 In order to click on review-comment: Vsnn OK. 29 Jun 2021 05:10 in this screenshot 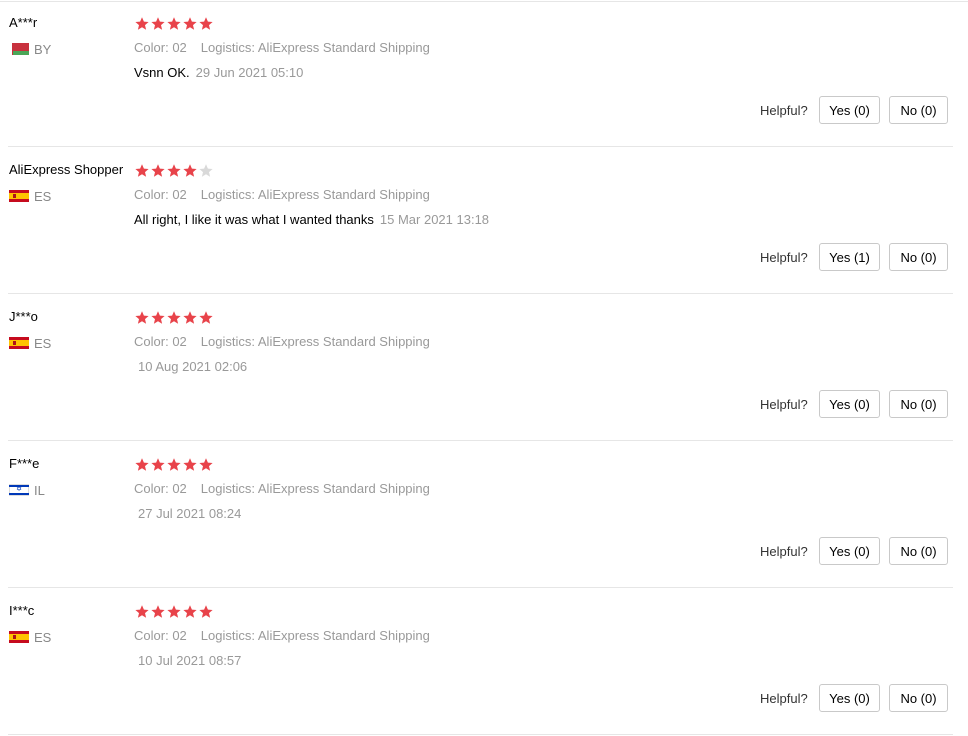, I will do `click(218, 72)`.